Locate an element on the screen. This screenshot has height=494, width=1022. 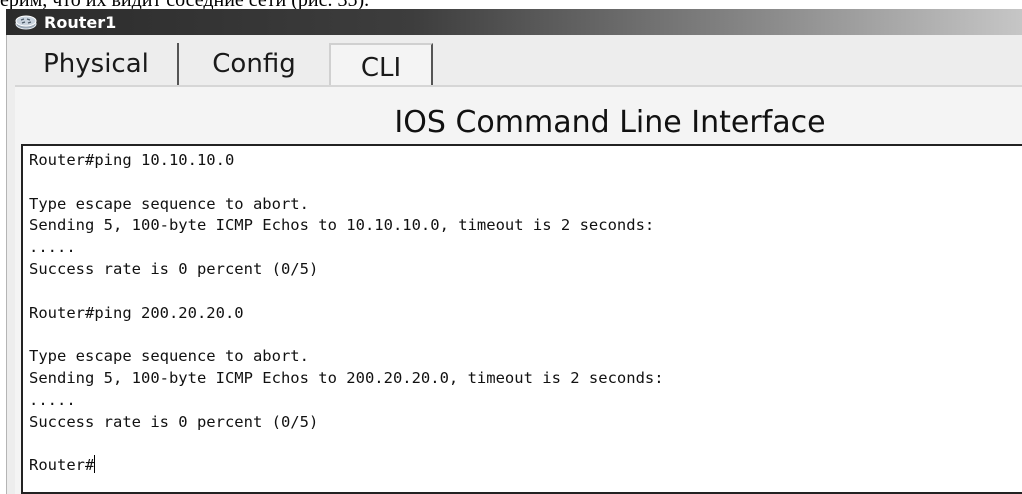
router-icon is located at coordinates (26, 22).